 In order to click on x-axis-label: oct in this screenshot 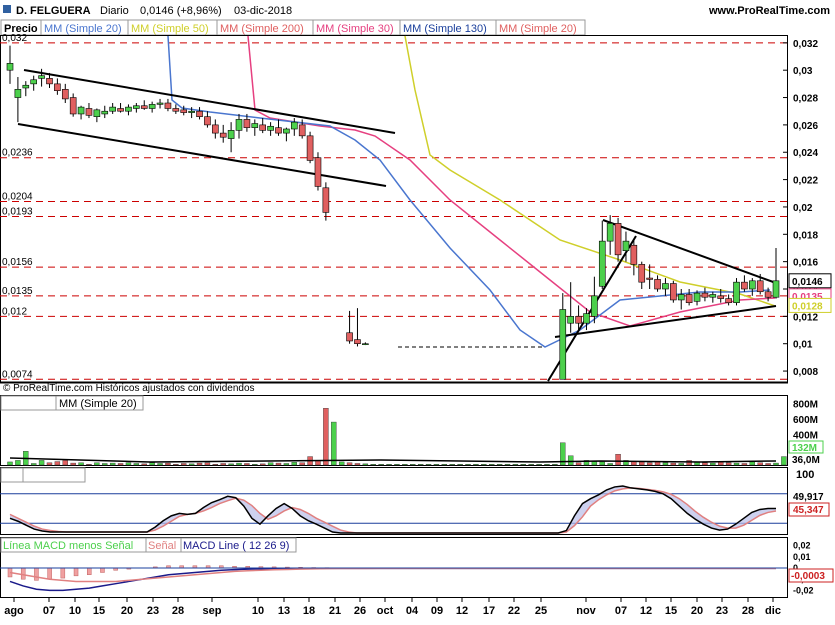, I will do `click(385, 611)`.